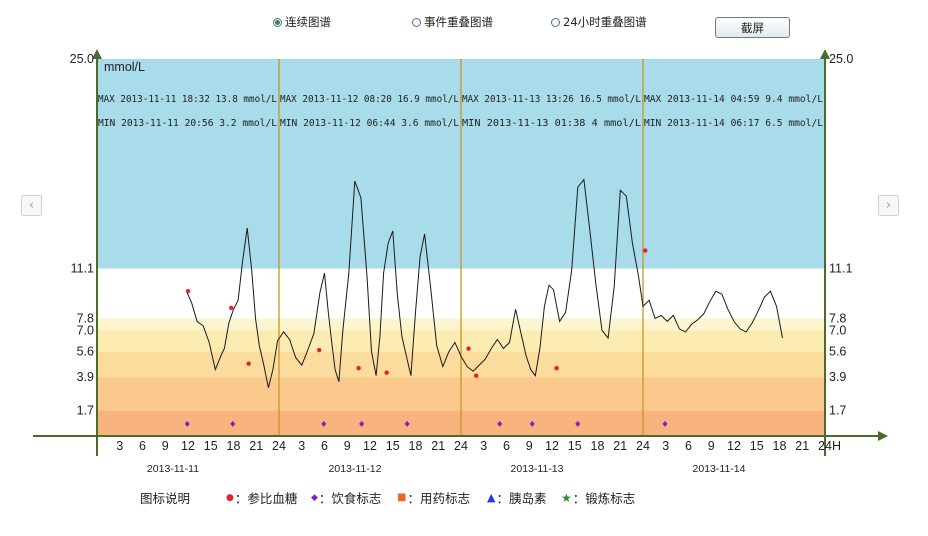 The width and height of the screenshot is (928, 536). I want to click on y-tick-label-right: 7.8, so click(837, 318).